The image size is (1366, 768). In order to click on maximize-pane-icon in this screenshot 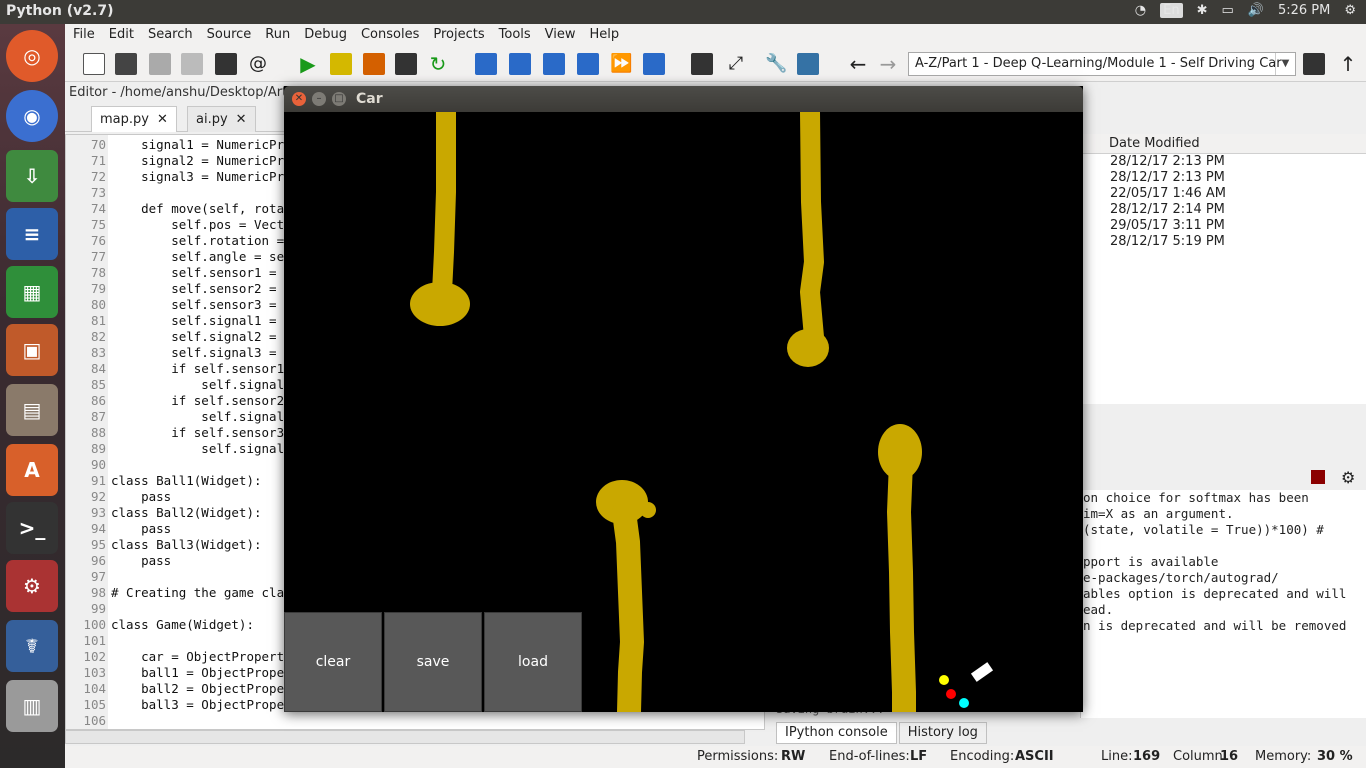, I will do `click(702, 64)`.